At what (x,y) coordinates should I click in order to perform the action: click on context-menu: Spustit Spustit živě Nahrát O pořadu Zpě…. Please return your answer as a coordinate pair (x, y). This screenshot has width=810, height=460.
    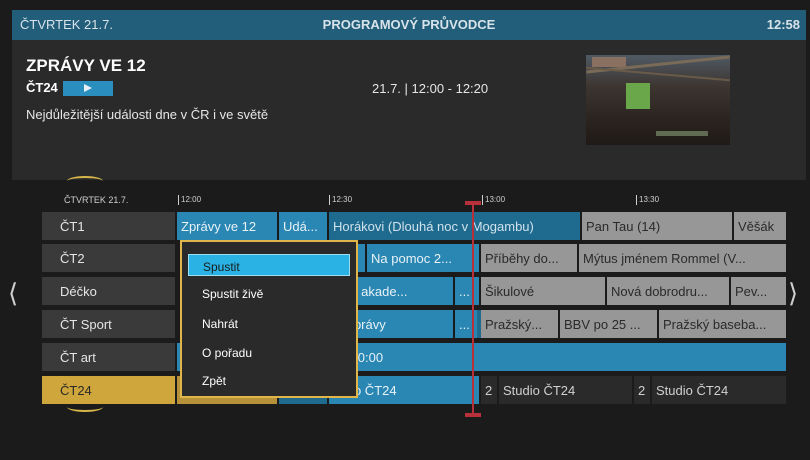
    Looking at the image, I should click on (269, 319).